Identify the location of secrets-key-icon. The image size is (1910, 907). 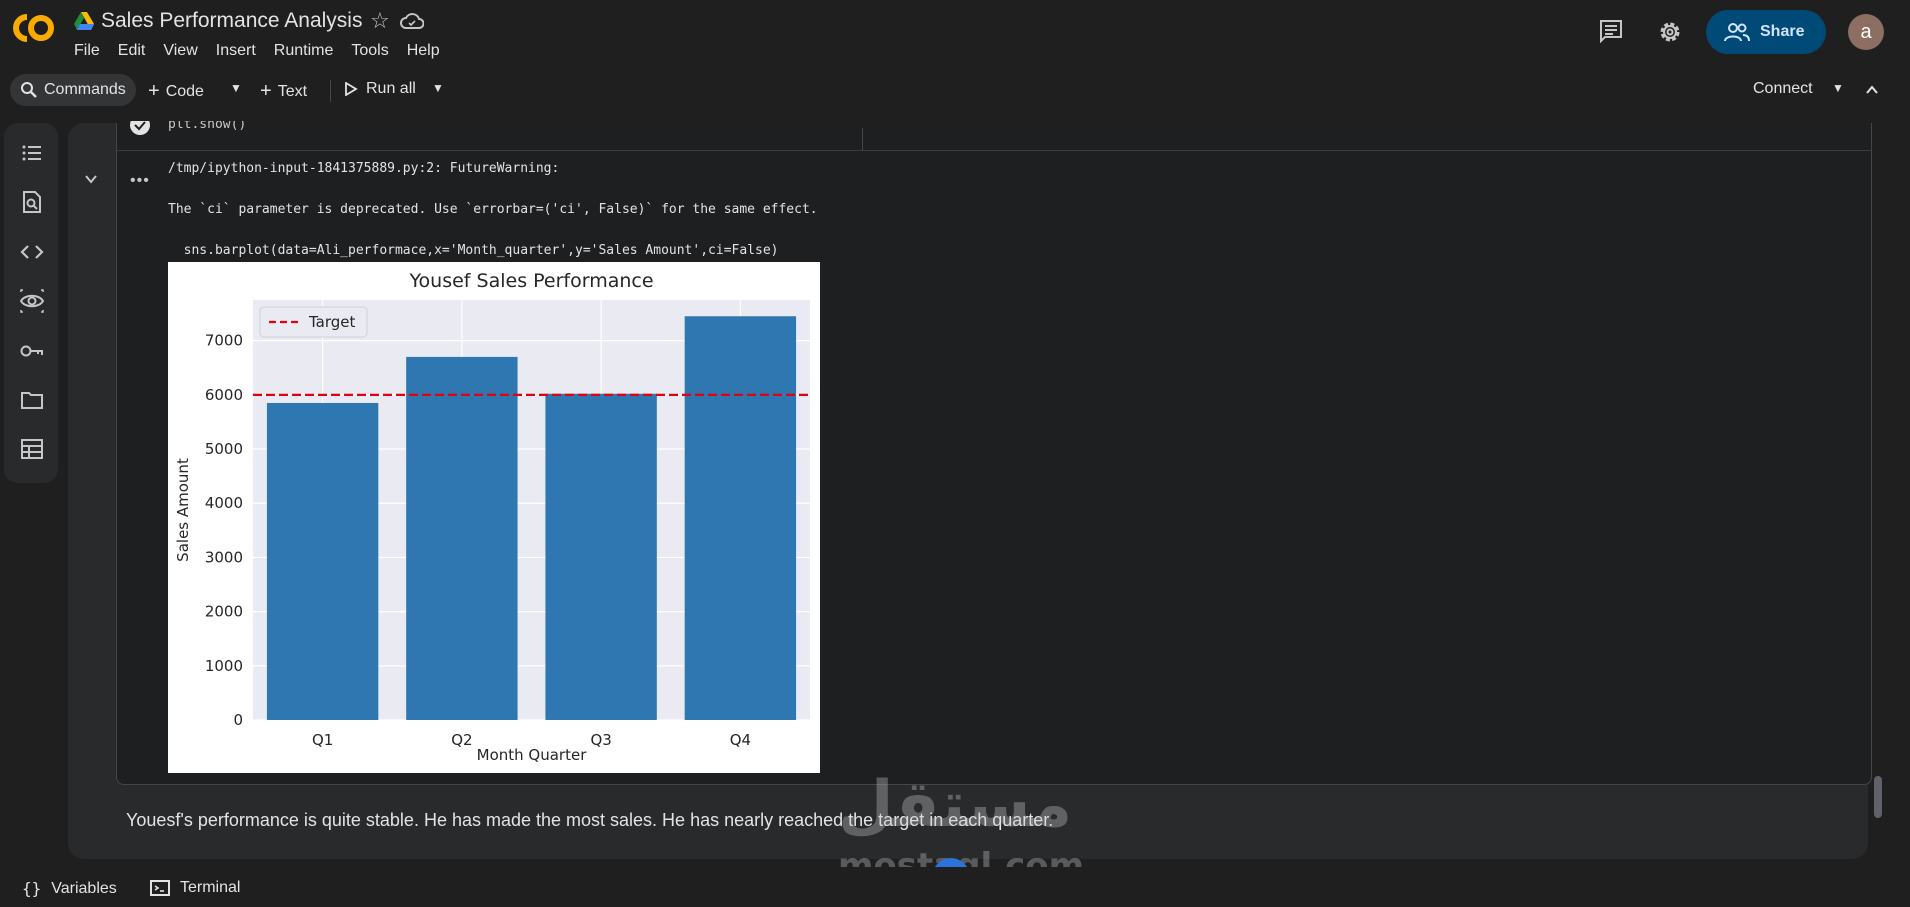
(32, 351).